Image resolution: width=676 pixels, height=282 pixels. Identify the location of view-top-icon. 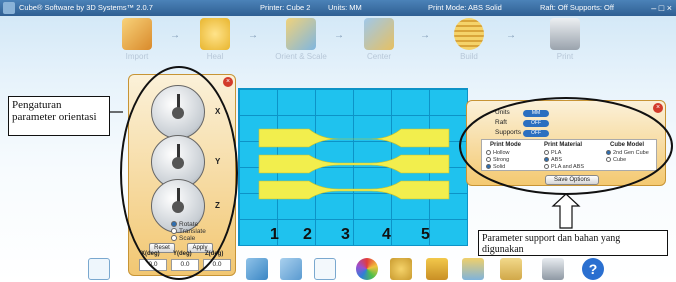
(291, 269).